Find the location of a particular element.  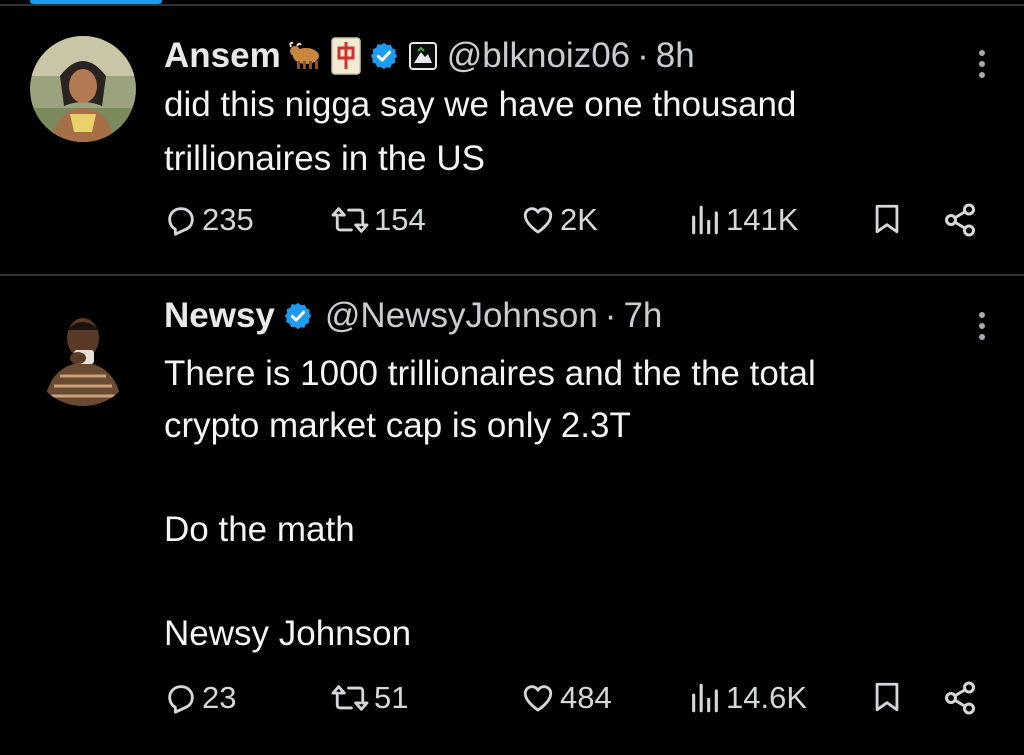

view-count: 141K is located at coordinates (762, 219).